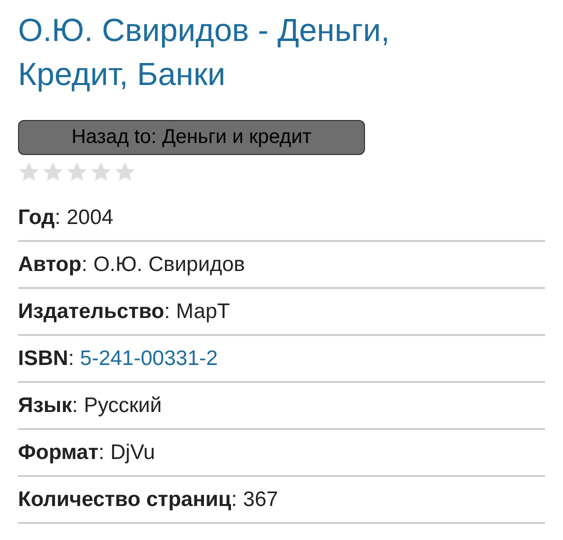 The image size is (563, 540). Describe the element at coordinates (203, 312) in the screenshot. I see `detail-value: МарТ` at that location.